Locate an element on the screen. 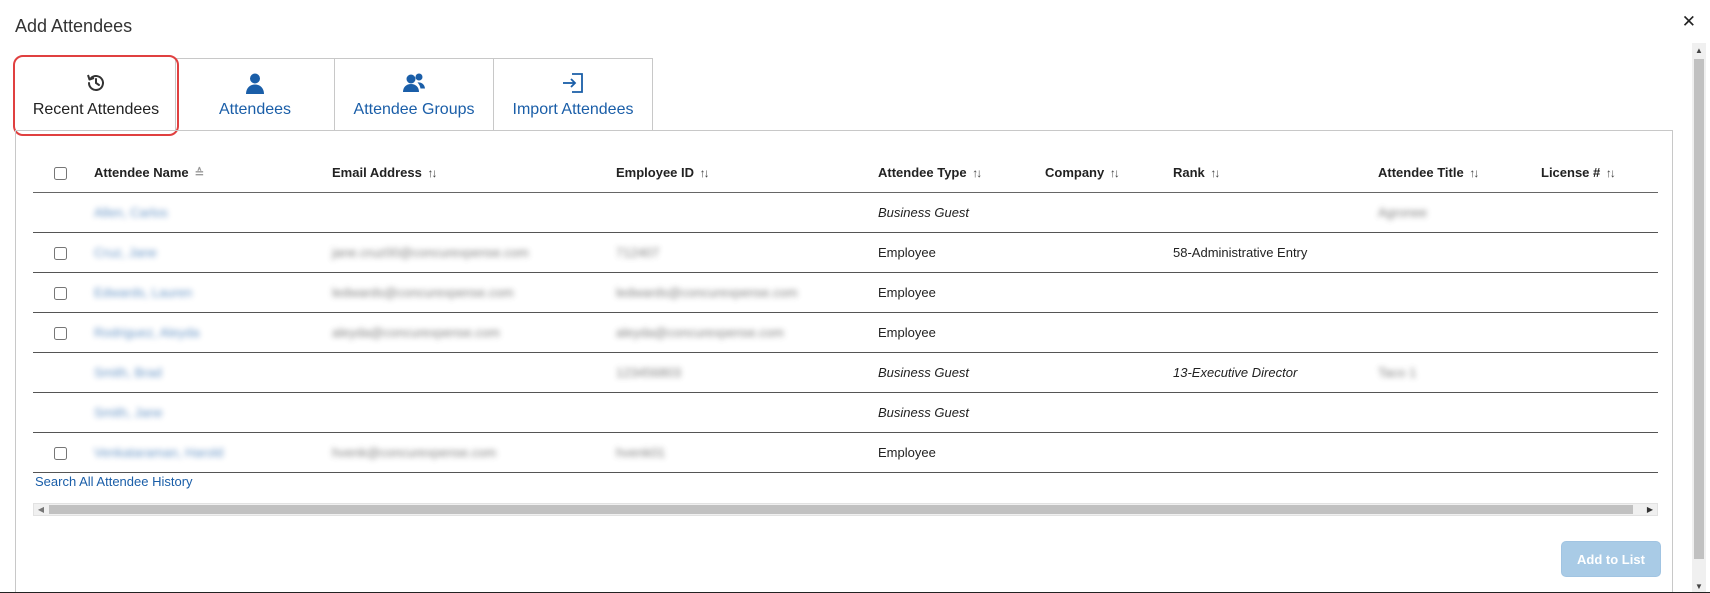  email-cell: ledwards@concurexpense.com is located at coordinates (470, 292).